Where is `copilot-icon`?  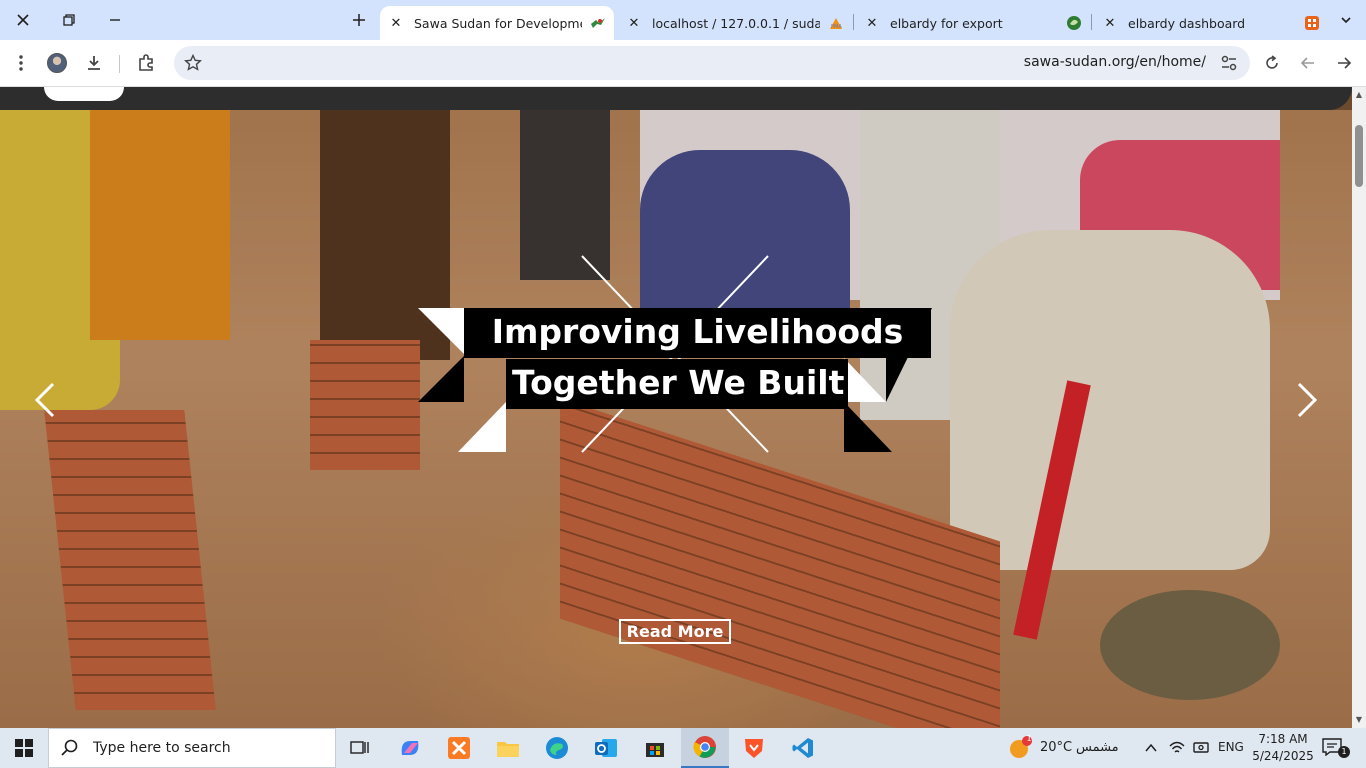 copilot-icon is located at coordinates (410, 748).